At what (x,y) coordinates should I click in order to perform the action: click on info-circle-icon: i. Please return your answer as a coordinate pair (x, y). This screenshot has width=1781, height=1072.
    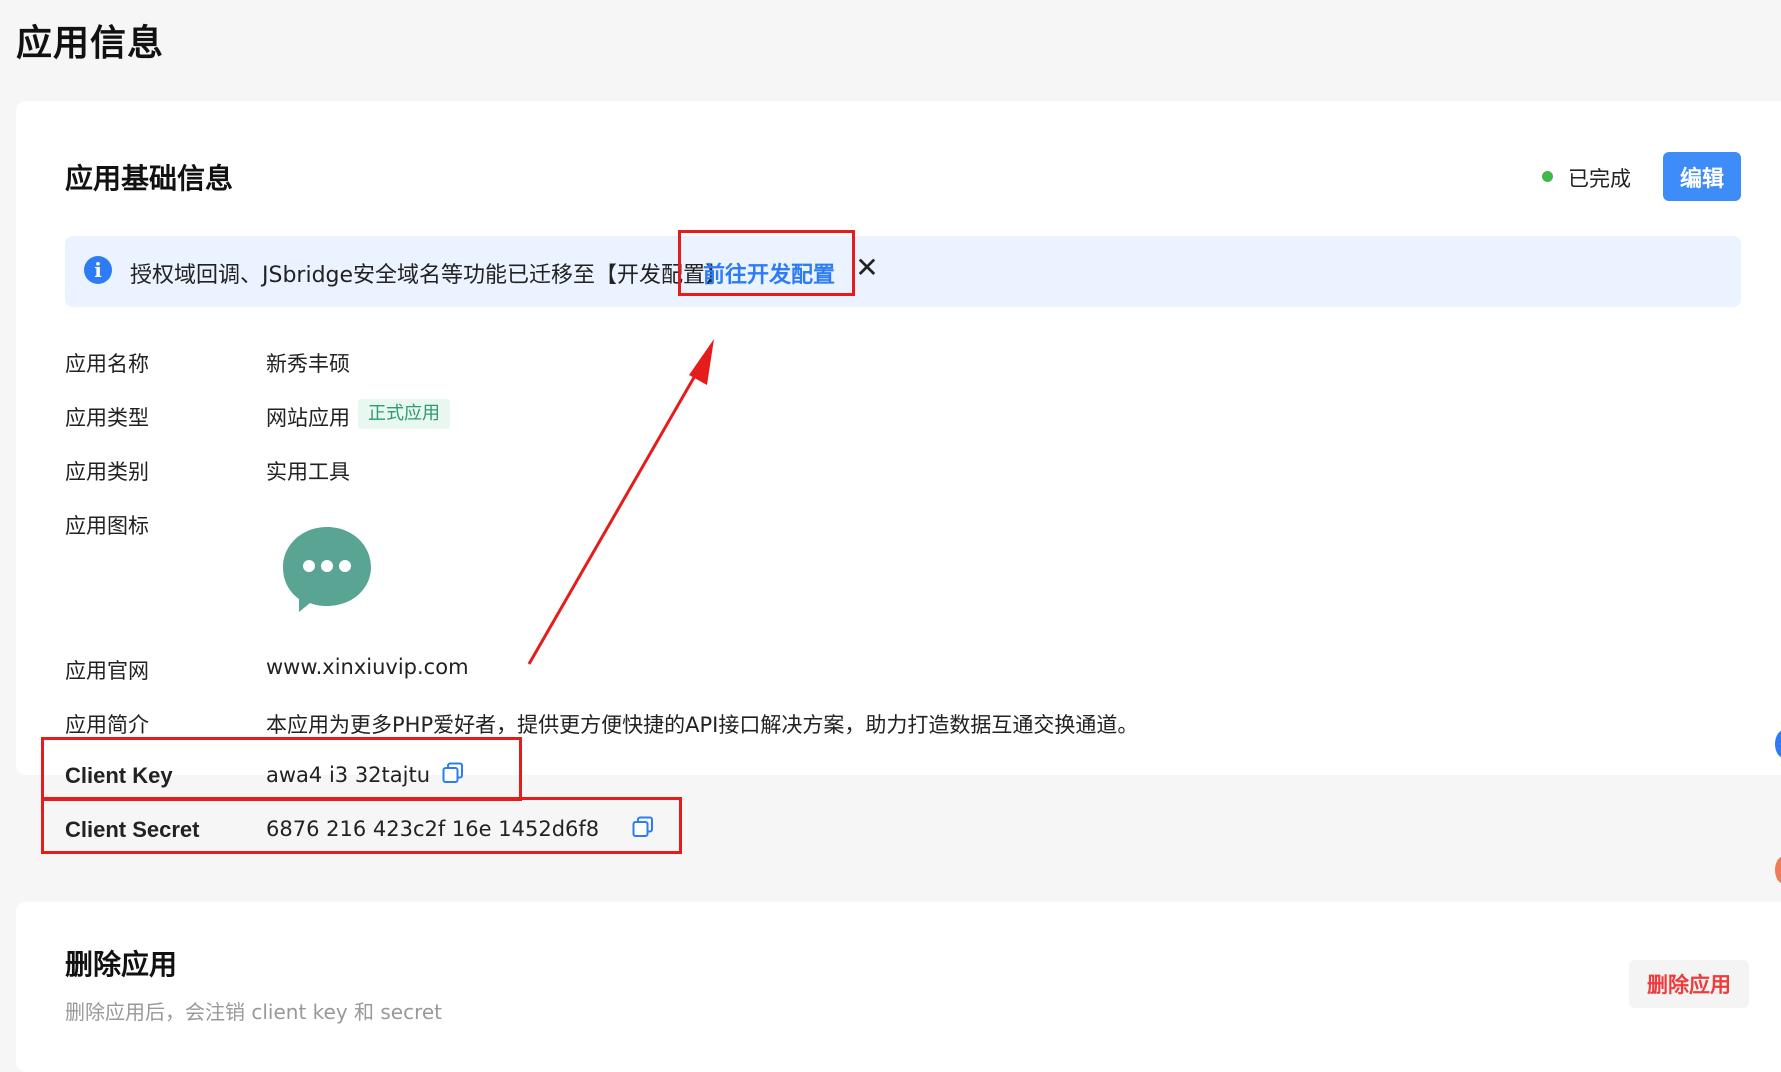
    Looking at the image, I should click on (98, 270).